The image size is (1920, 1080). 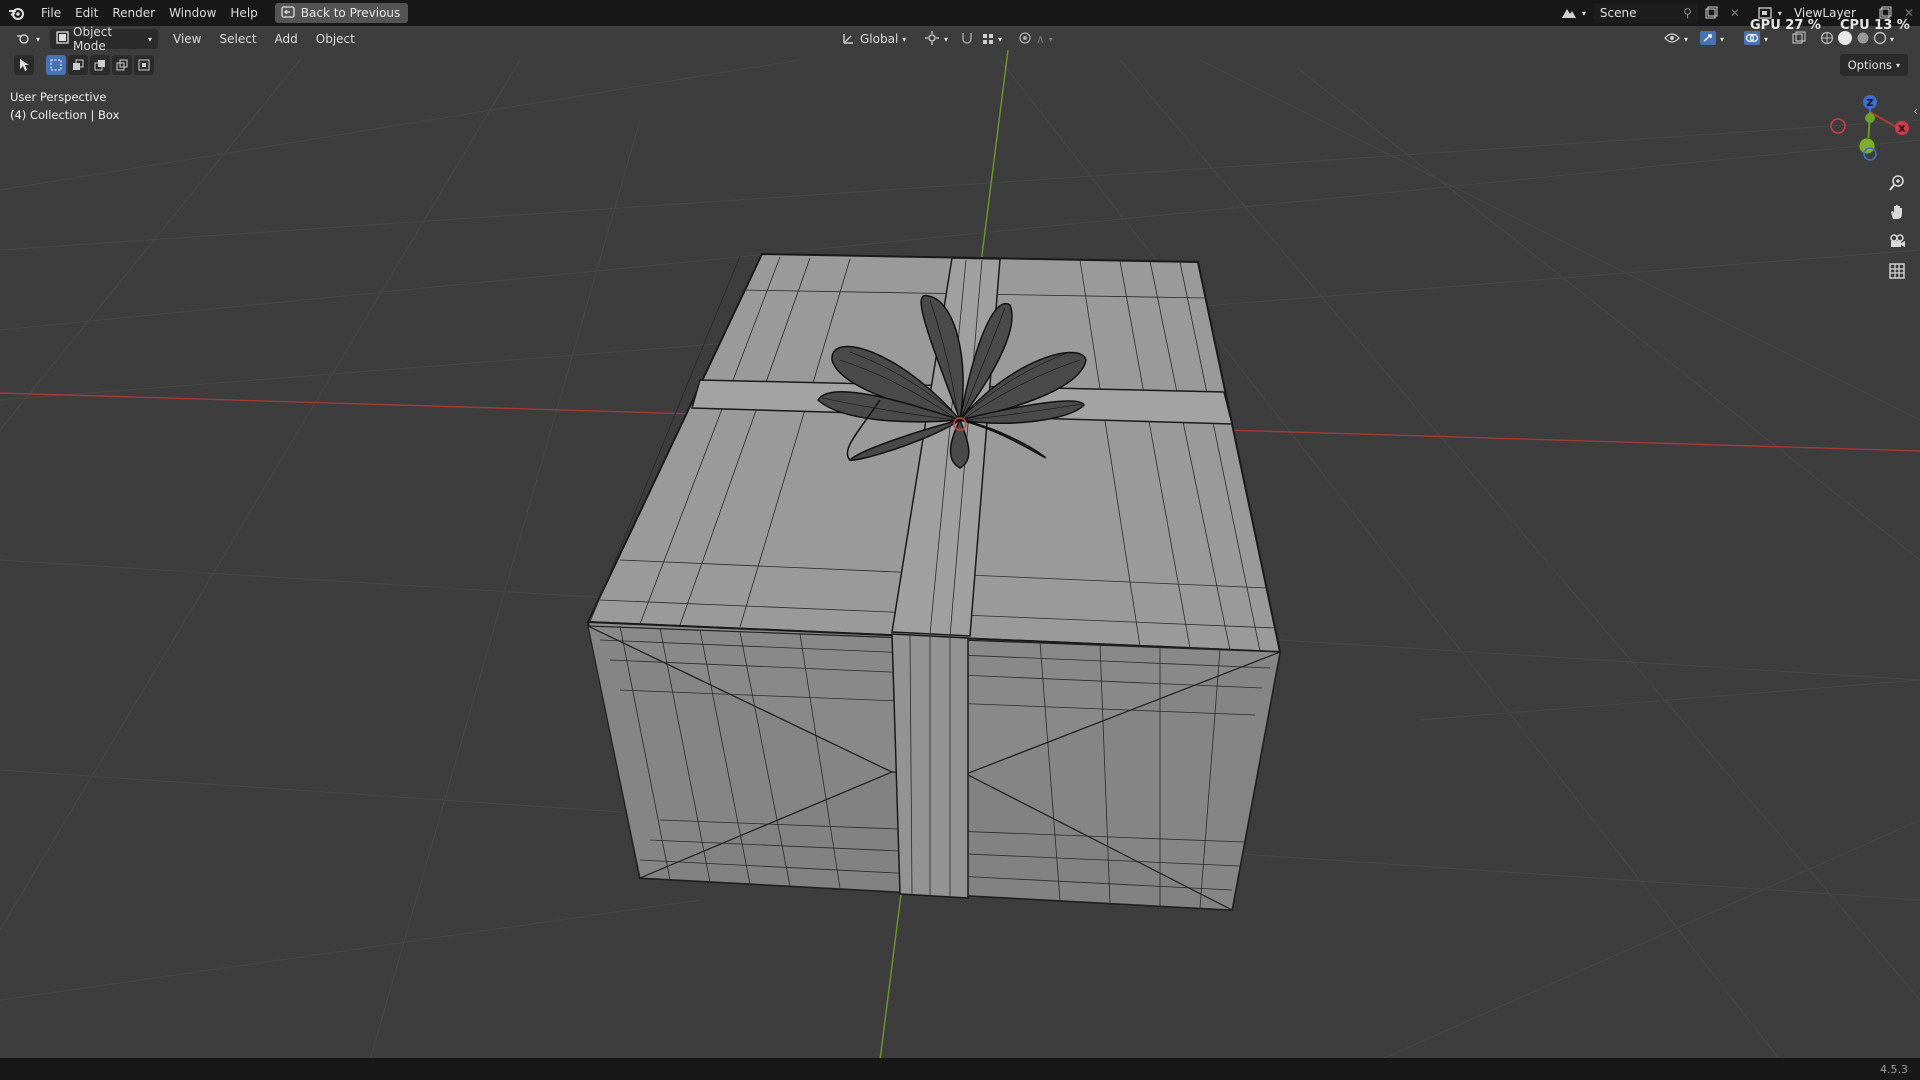 What do you see at coordinates (144, 65) in the screenshot?
I see `selection-mode-intersect` at bounding box center [144, 65].